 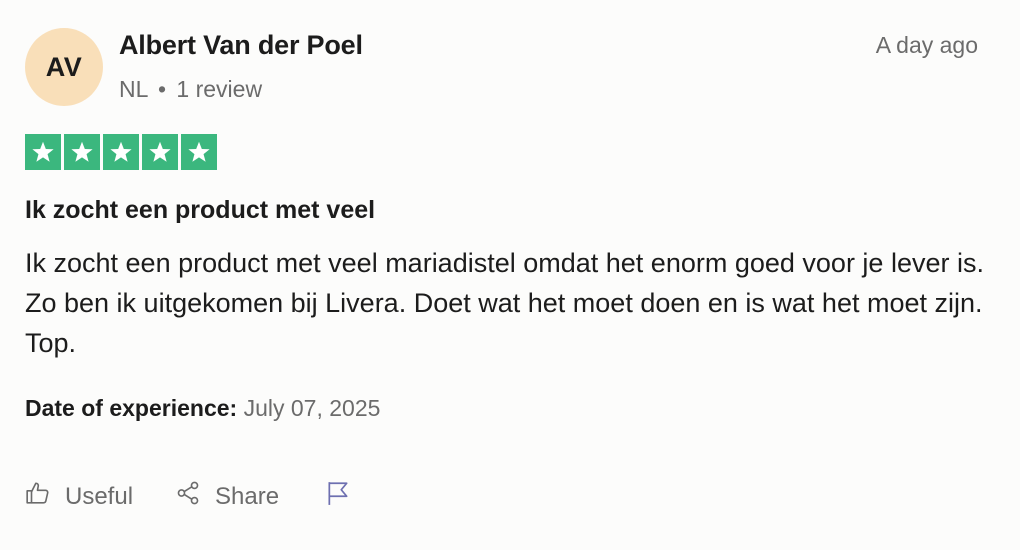 What do you see at coordinates (312, 408) in the screenshot?
I see `experience-date: July 07, 2025` at bounding box center [312, 408].